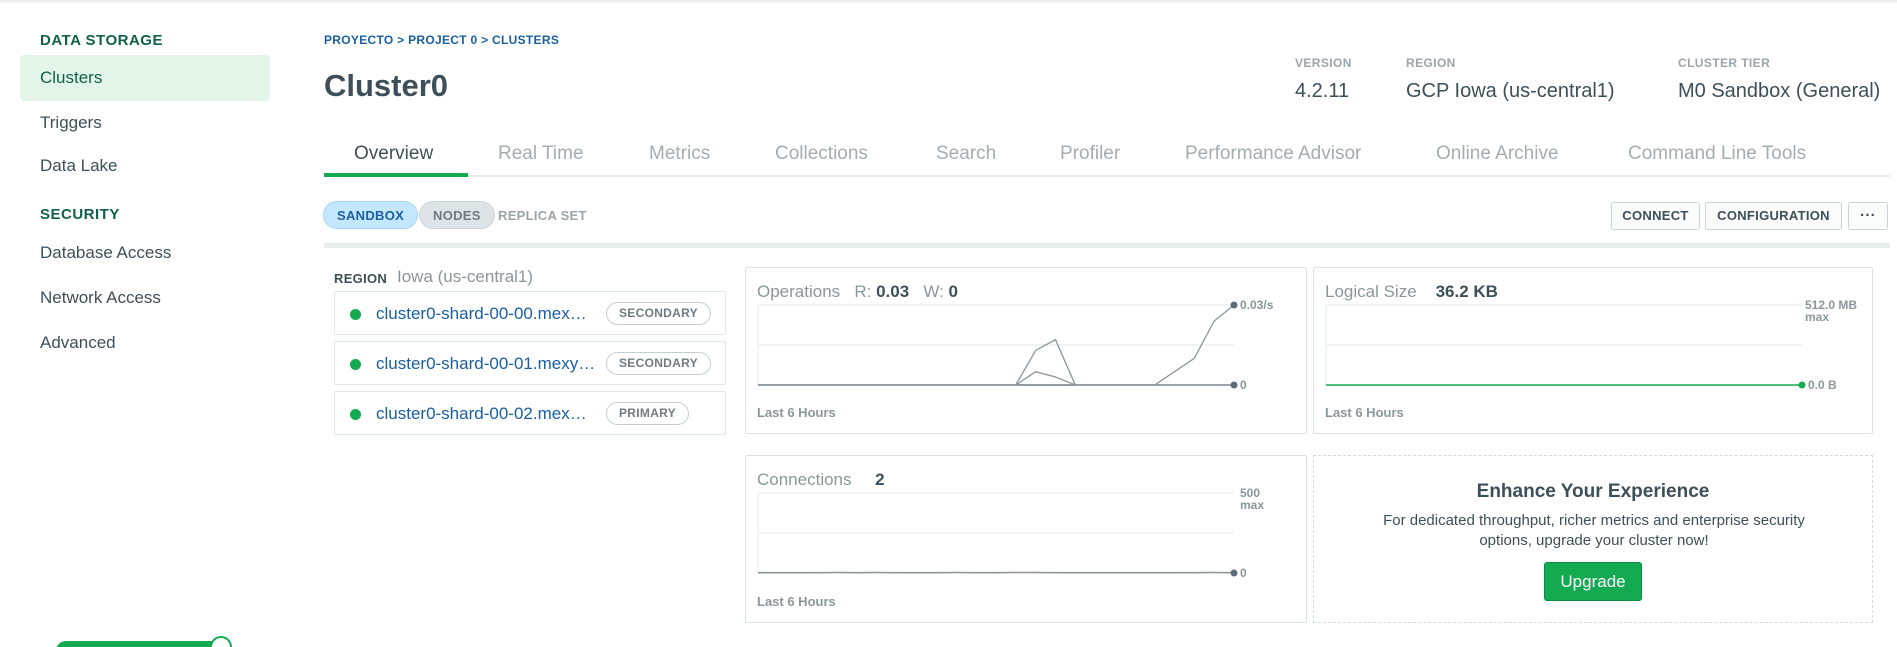  What do you see at coordinates (1802, 385) in the screenshot?
I see `logical-size-marker` at bounding box center [1802, 385].